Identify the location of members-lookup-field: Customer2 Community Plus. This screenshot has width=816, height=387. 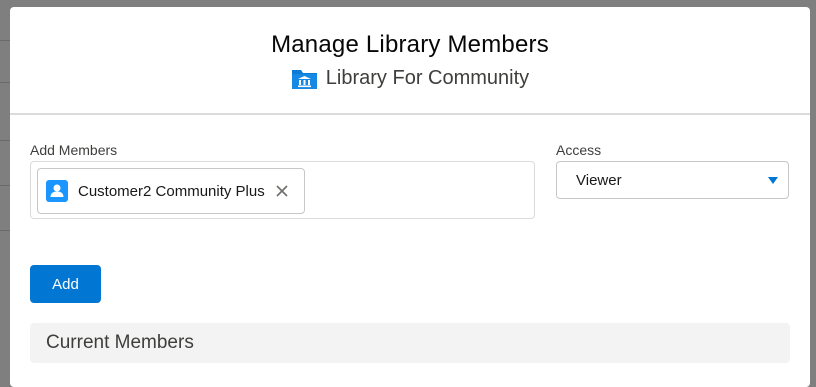
(282, 190).